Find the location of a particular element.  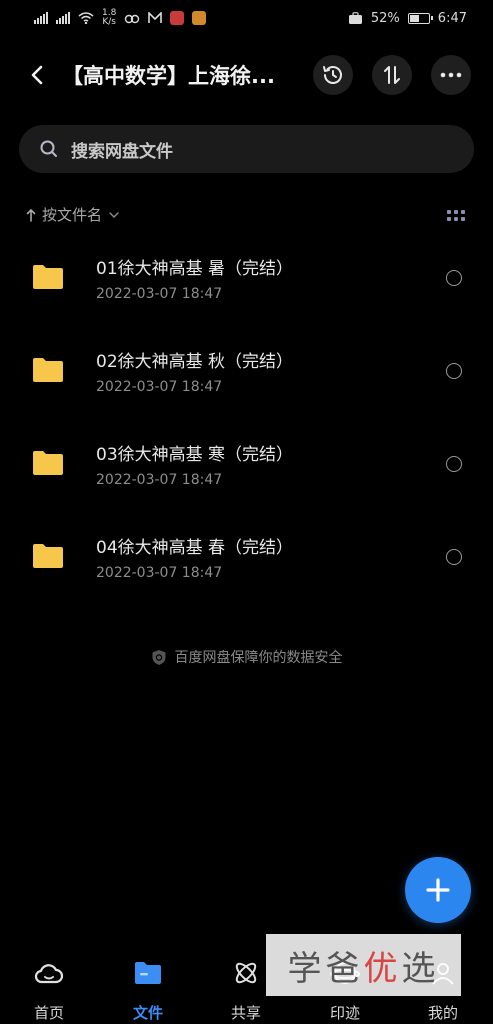

baidu-netdisk-icon is located at coordinates (132, 19).